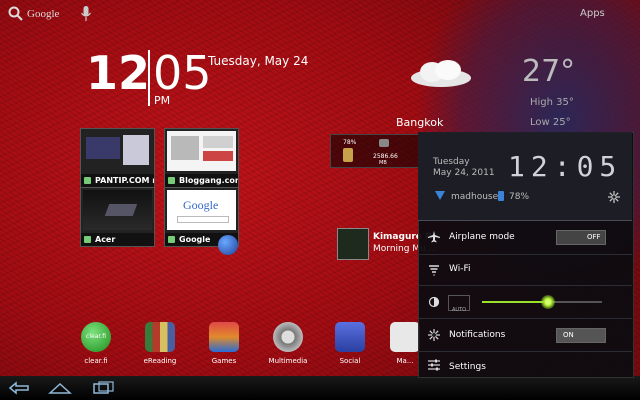 The width and height of the screenshot is (640, 400). I want to click on panel-day: Tuesday, so click(451, 162).